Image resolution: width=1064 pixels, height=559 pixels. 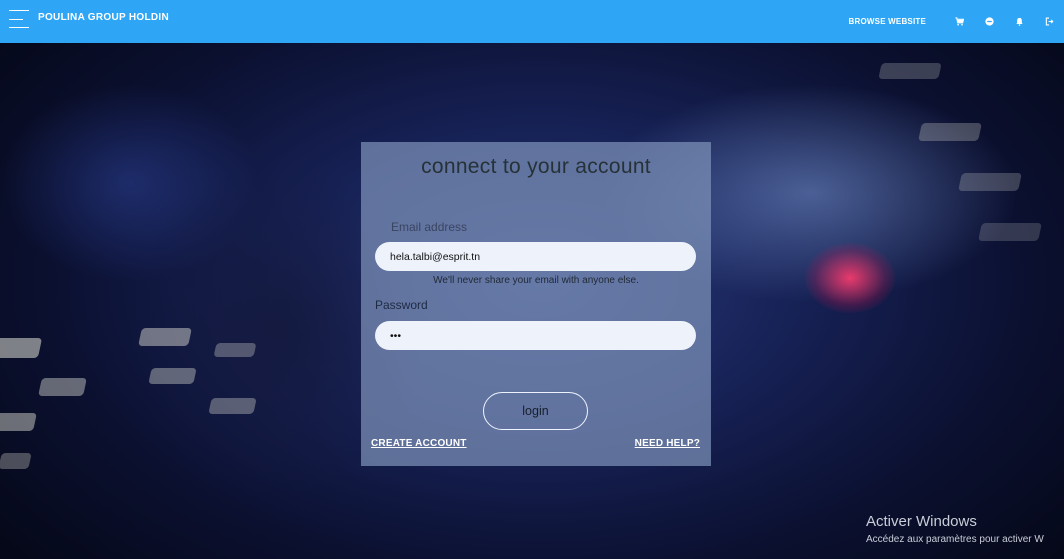 What do you see at coordinates (536, 166) in the screenshot?
I see `login-title: connect to your account` at bounding box center [536, 166].